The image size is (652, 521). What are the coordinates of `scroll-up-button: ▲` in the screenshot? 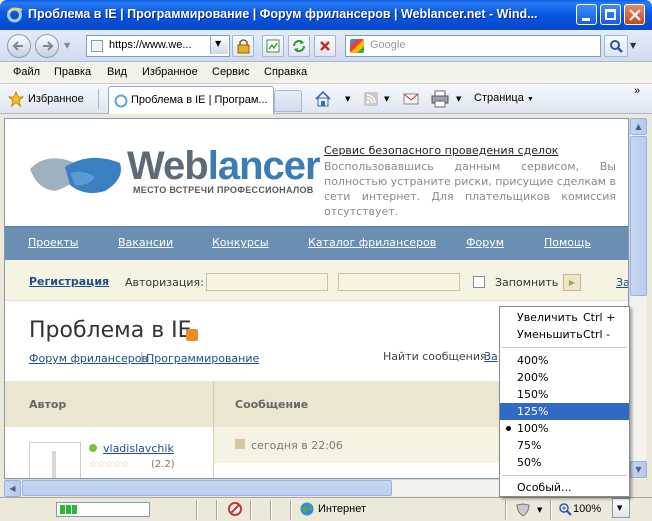 It's located at (638, 126).